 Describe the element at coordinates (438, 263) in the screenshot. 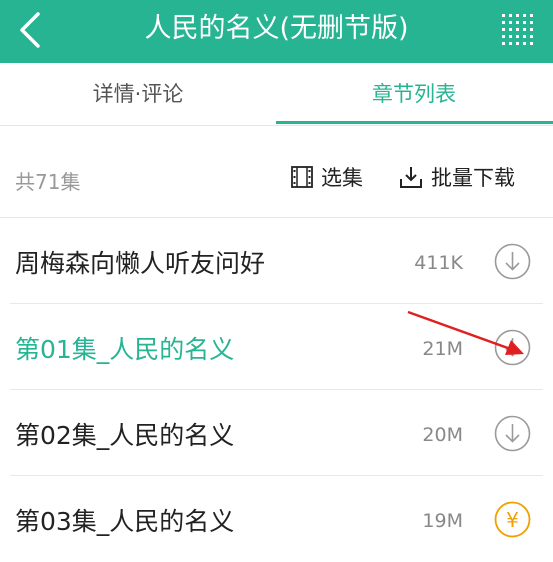

I see `episode-size: 411K` at that location.